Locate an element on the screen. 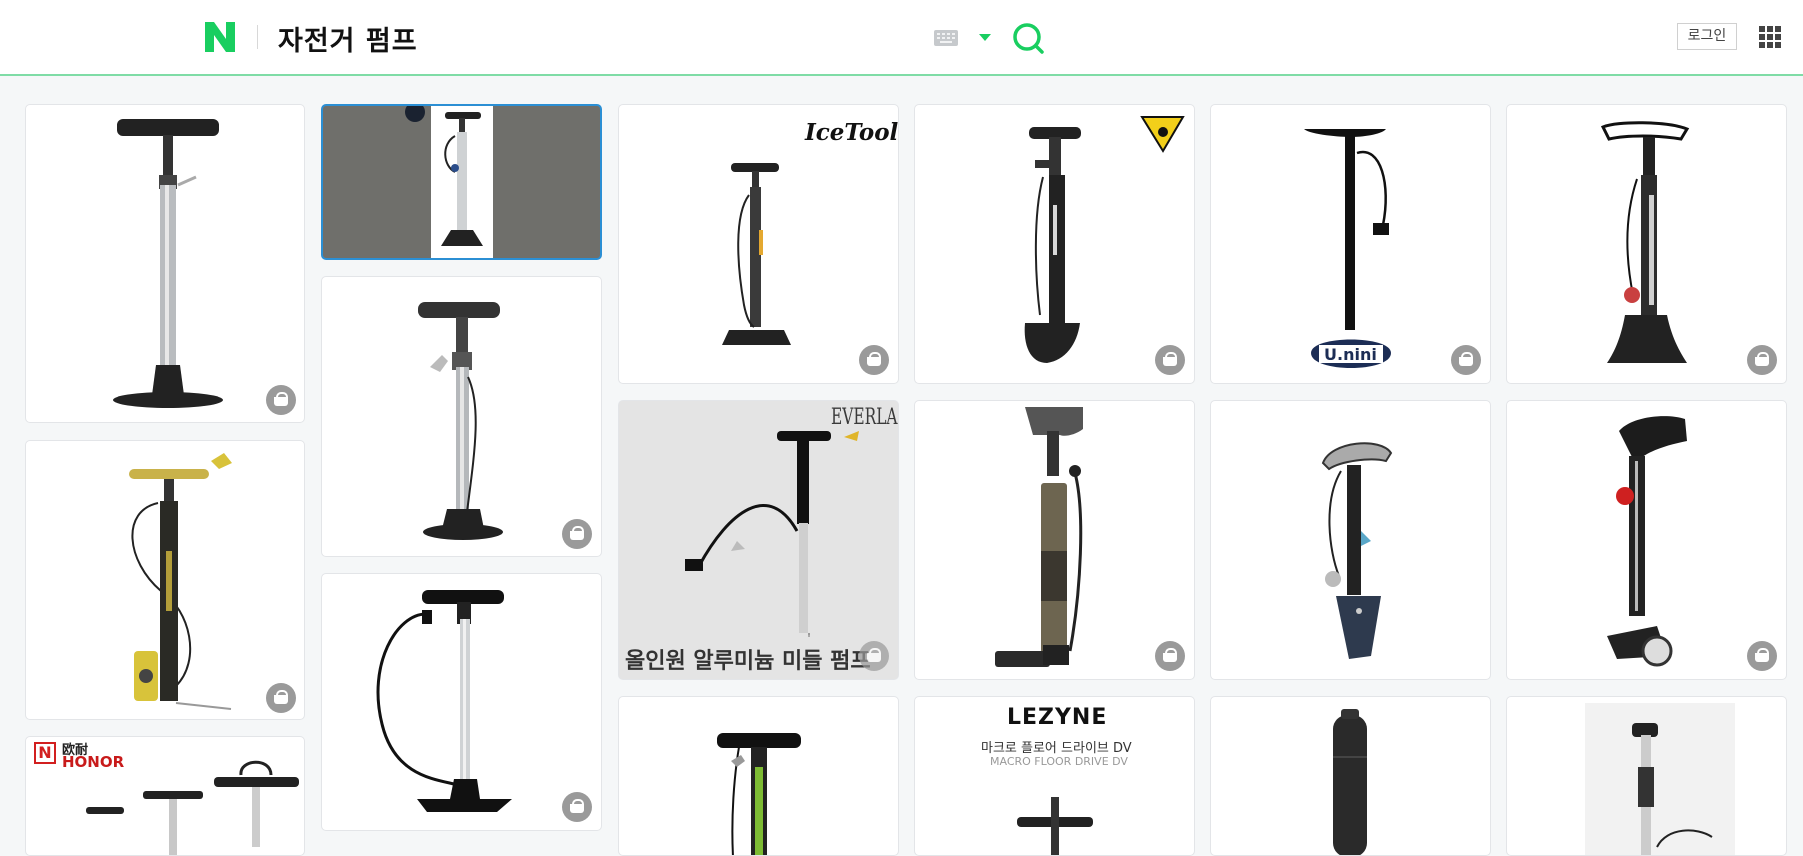 Image resolution: width=1803 pixels, height=856 pixels. search-query: 자전거 펌프 is located at coordinates (348, 38).